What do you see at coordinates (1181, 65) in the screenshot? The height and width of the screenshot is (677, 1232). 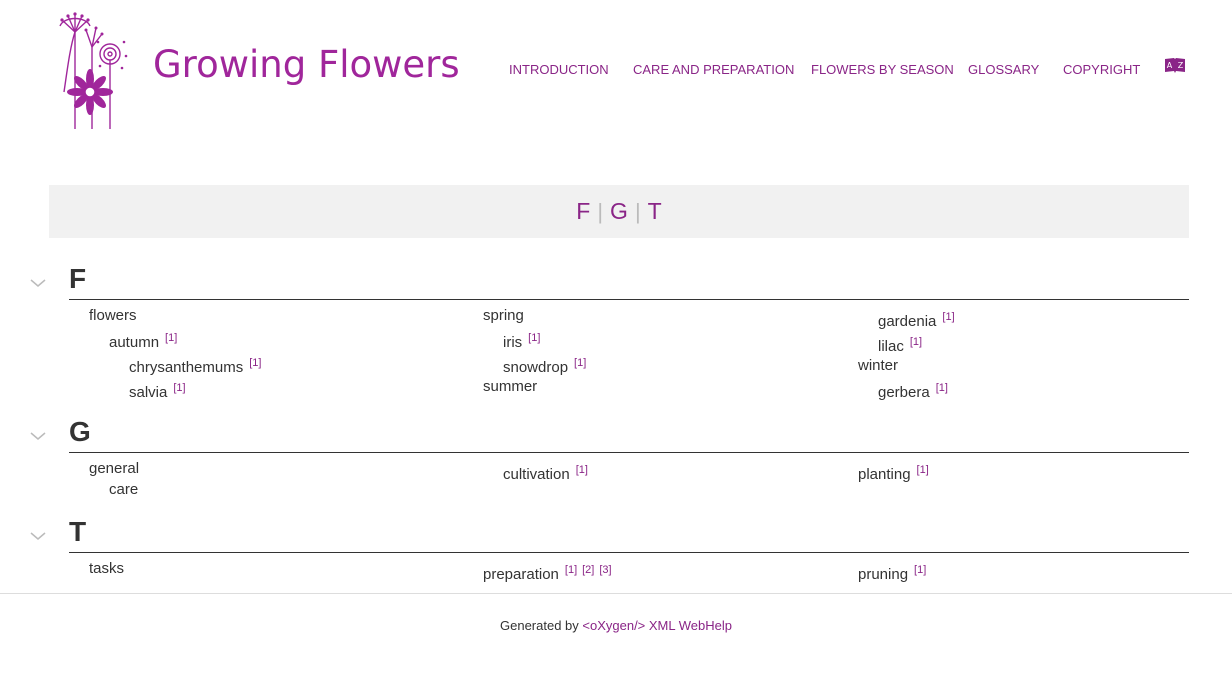 I see `svg-text: Z` at bounding box center [1181, 65].